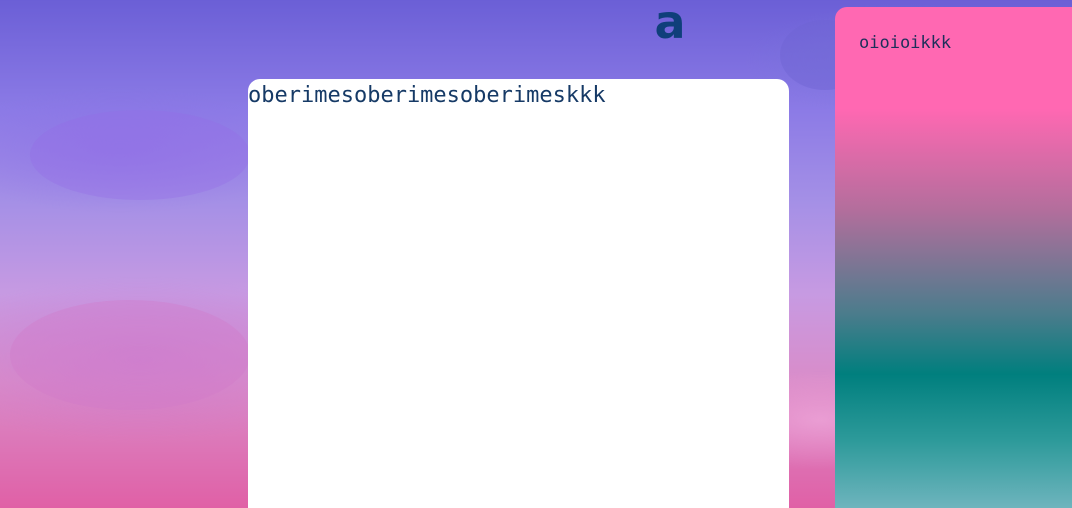  I want to click on sidebar-text: oioioikkk, so click(905, 43).